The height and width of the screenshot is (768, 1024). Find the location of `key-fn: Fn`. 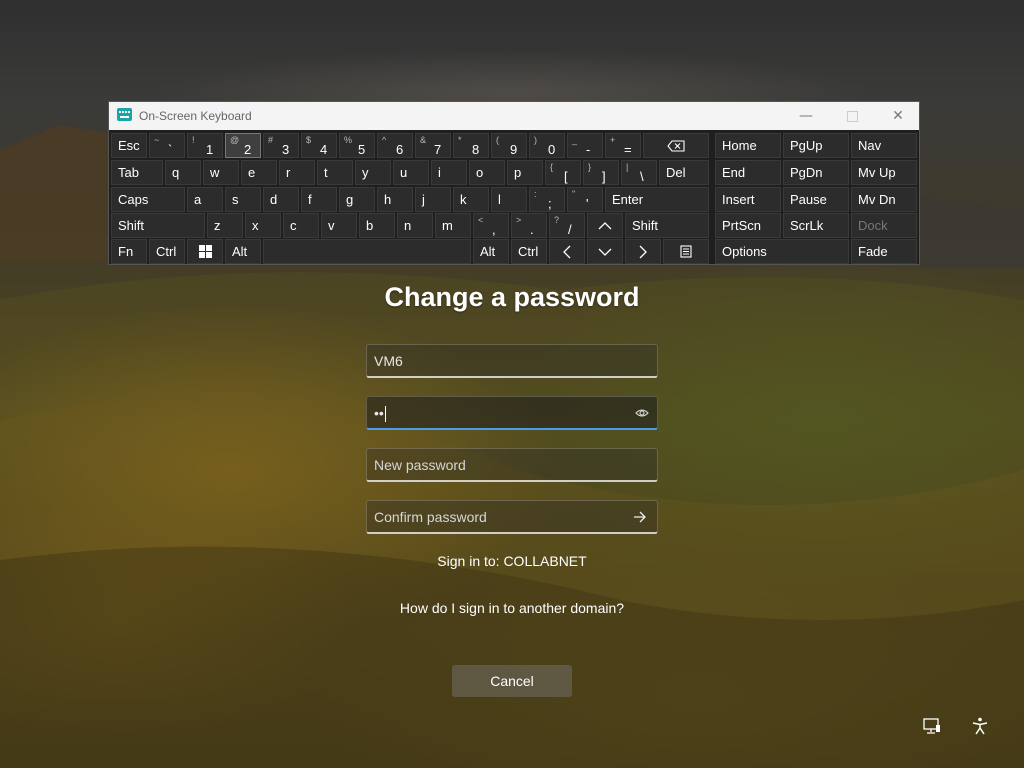

key-fn: Fn is located at coordinates (129, 251).